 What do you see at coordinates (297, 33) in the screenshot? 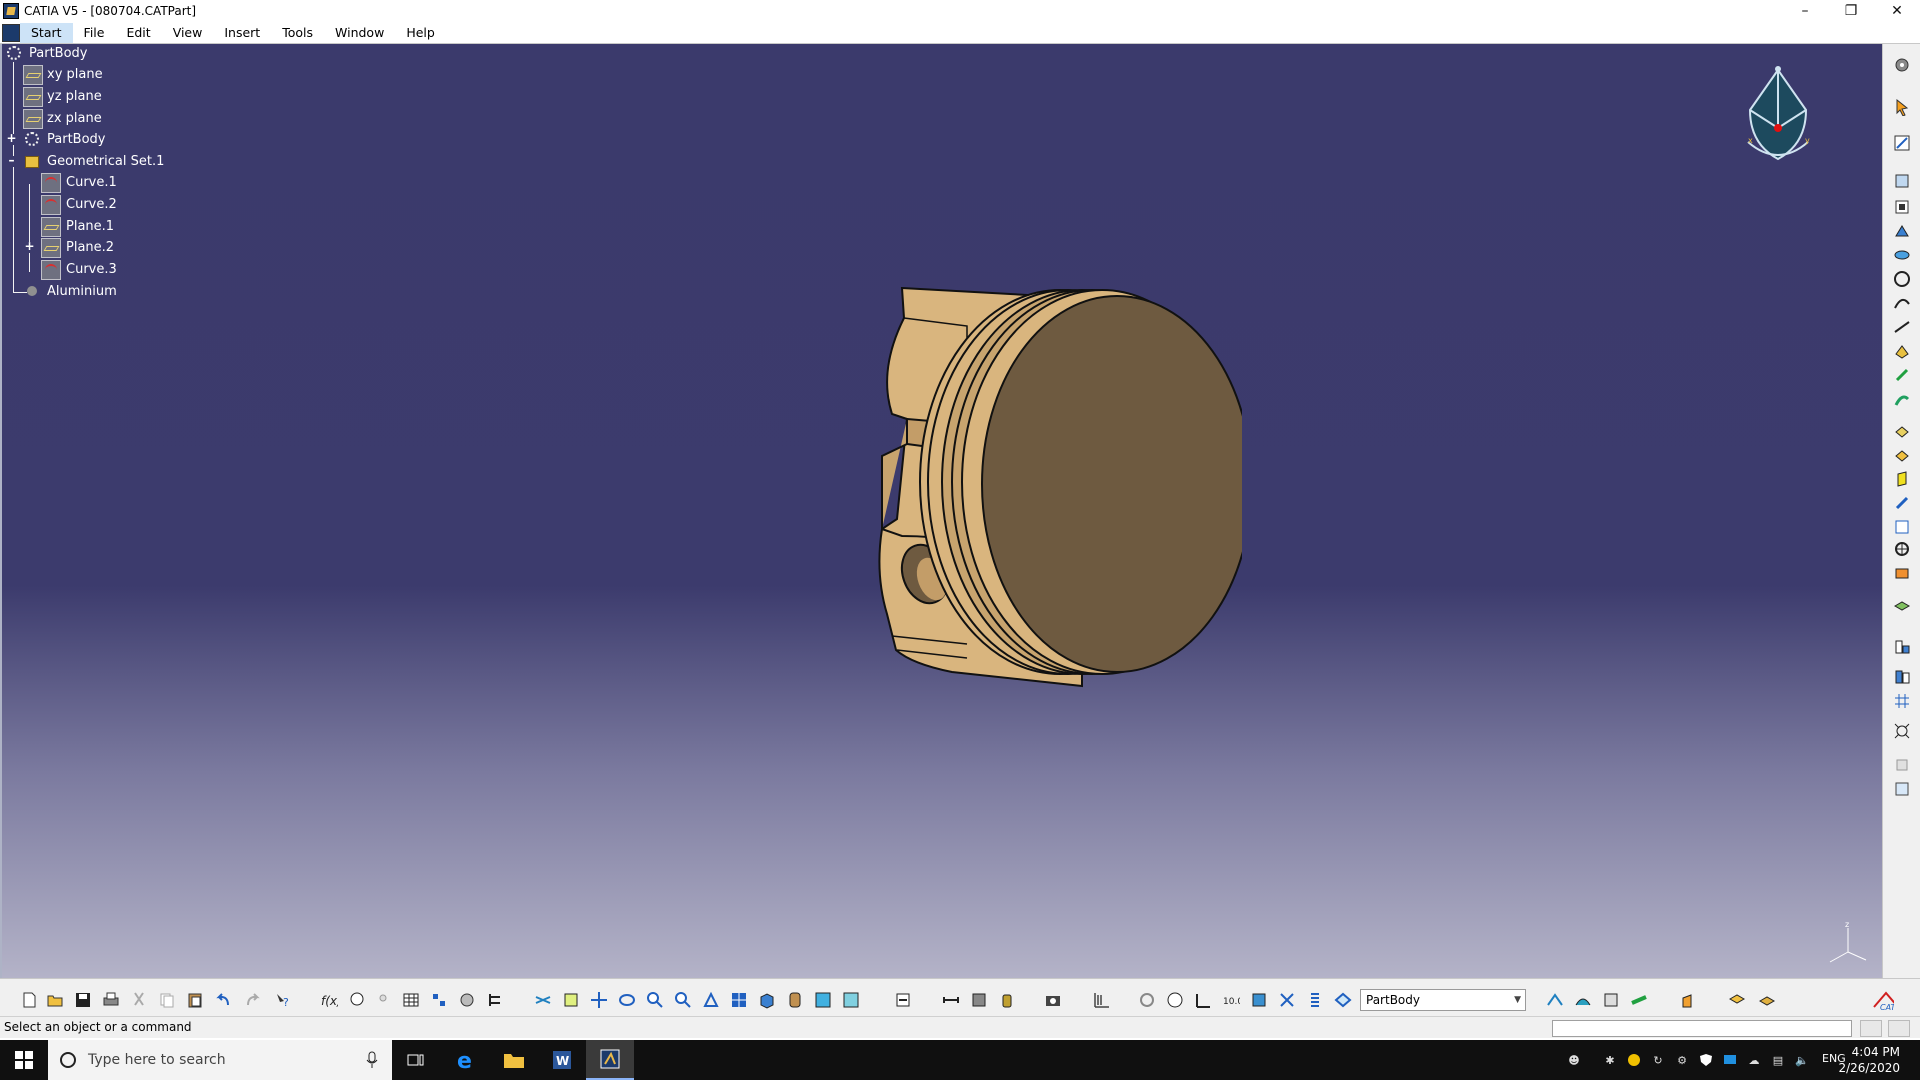
I see `menu-tools: Tools` at bounding box center [297, 33].